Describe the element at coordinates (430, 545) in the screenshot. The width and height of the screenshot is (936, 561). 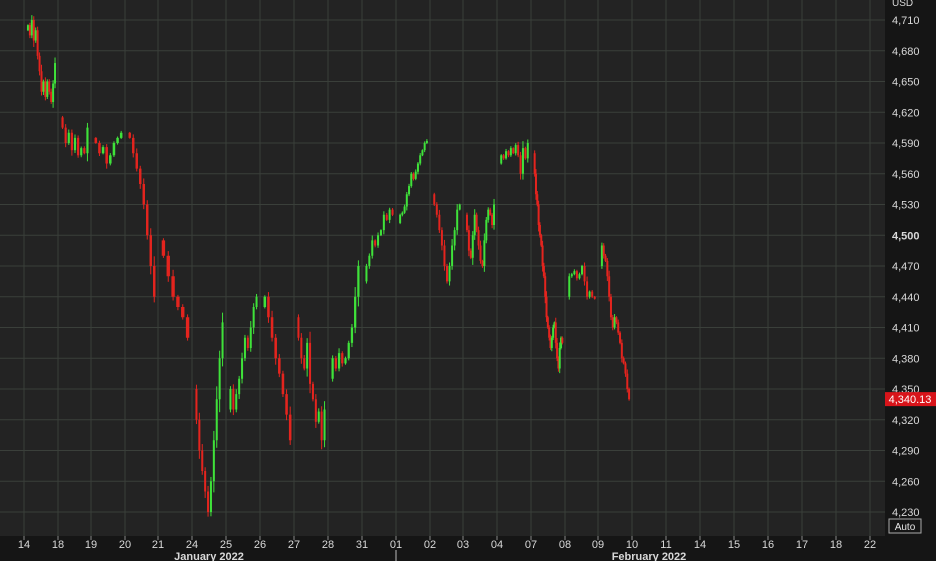
I see `x-tick-label: 02` at that location.